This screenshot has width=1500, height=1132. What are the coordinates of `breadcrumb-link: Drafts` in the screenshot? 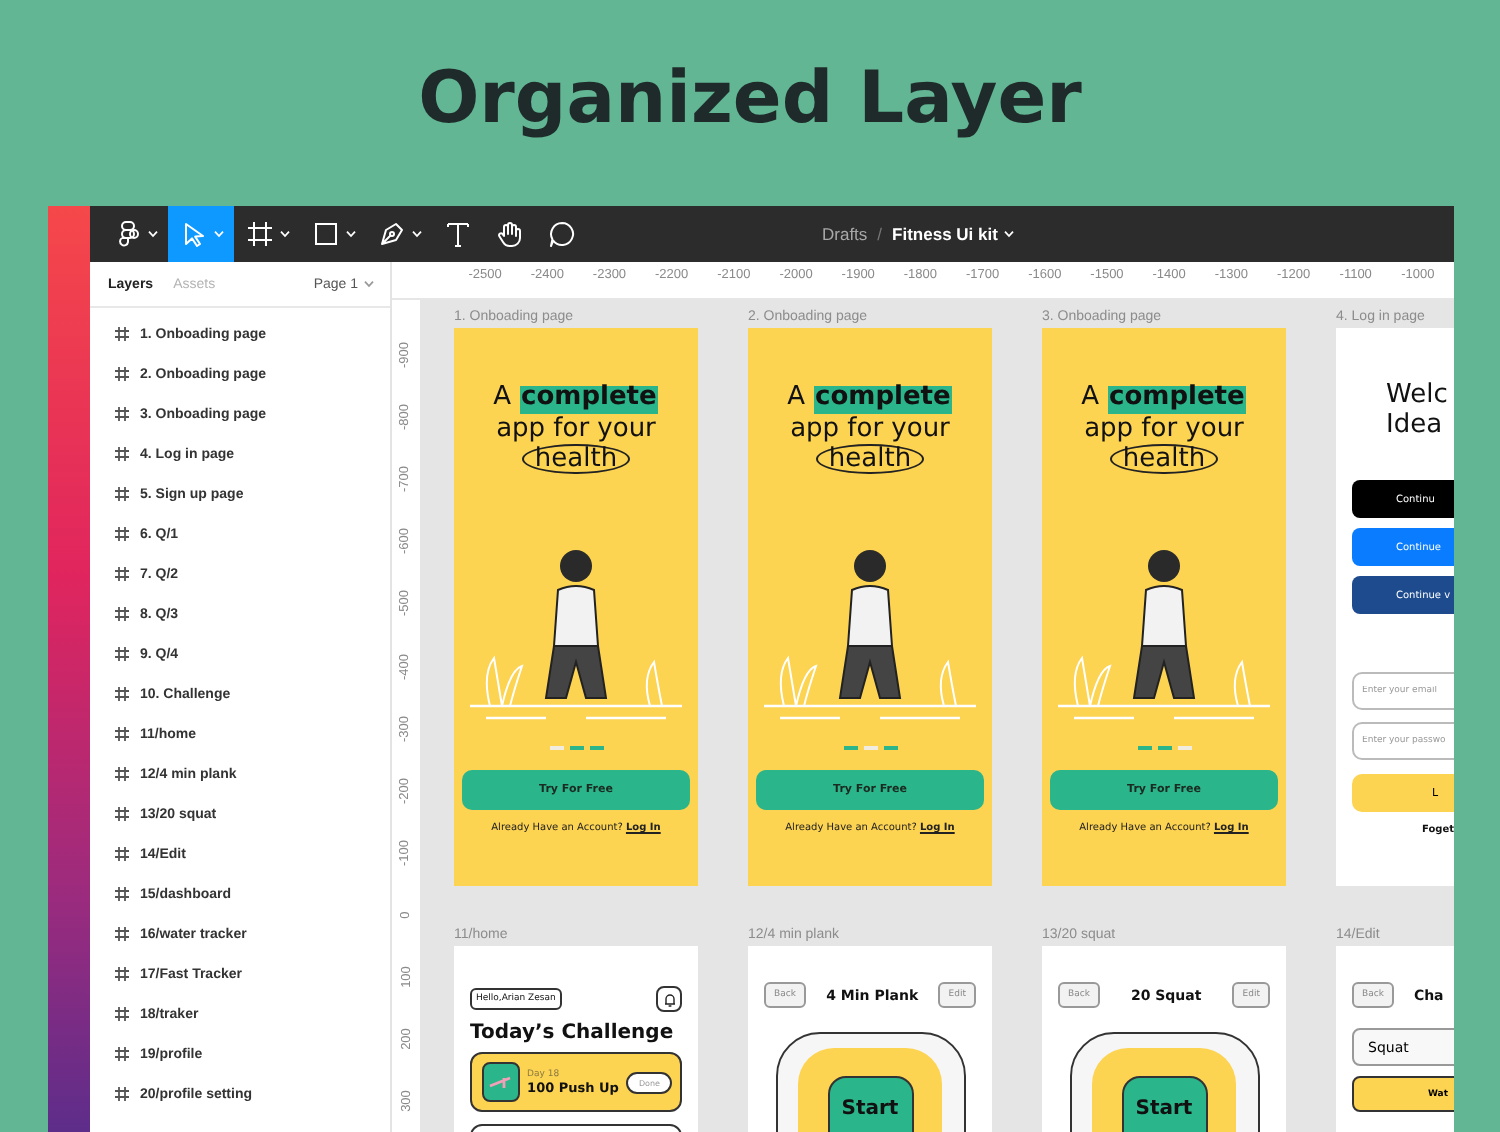 It's located at (845, 234).